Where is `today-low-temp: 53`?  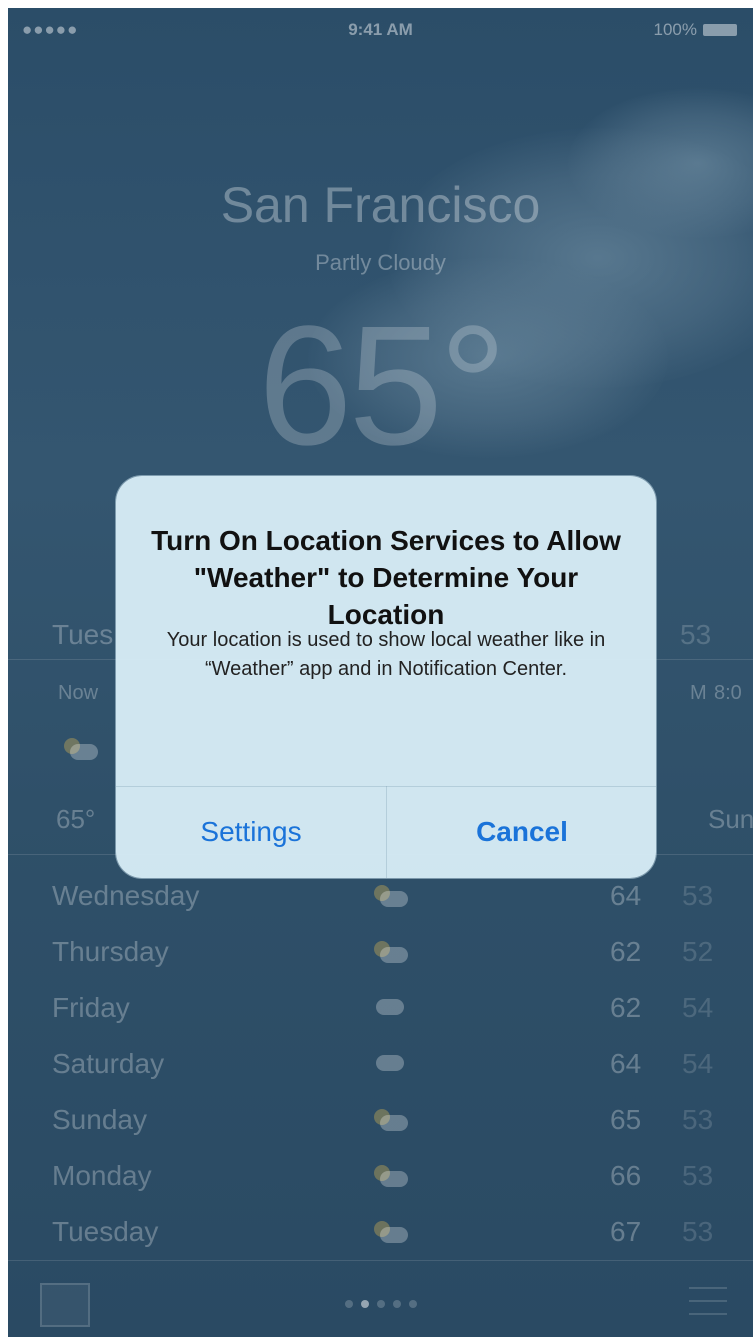
today-low-temp: 53 is located at coordinates (696, 634).